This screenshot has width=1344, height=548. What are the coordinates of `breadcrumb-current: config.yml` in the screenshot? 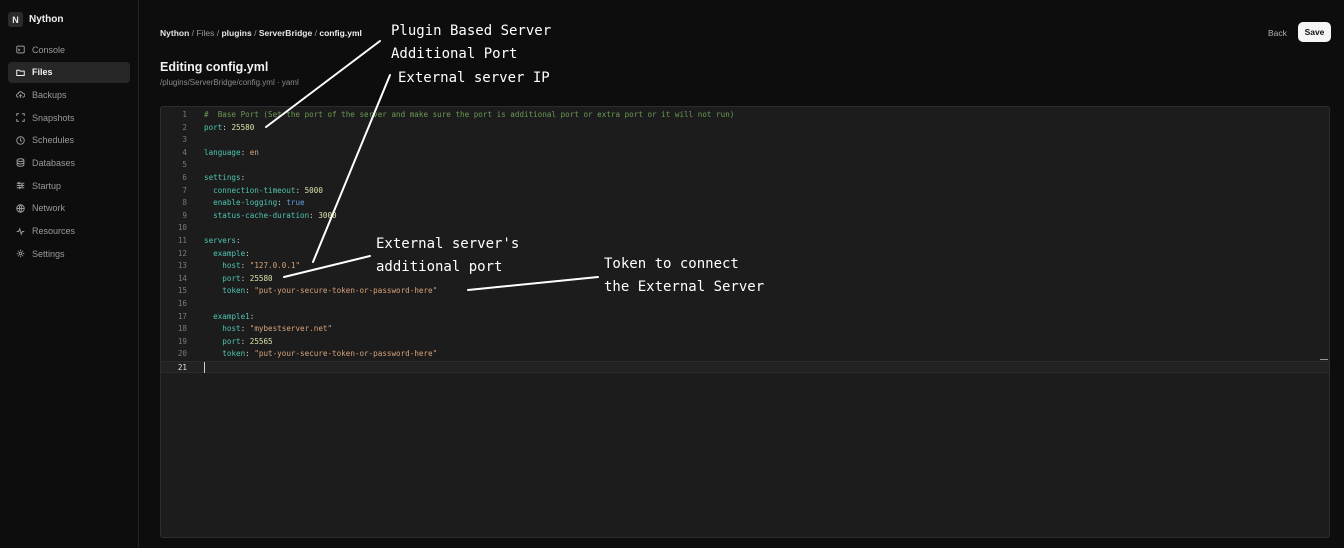 It's located at (340, 33).